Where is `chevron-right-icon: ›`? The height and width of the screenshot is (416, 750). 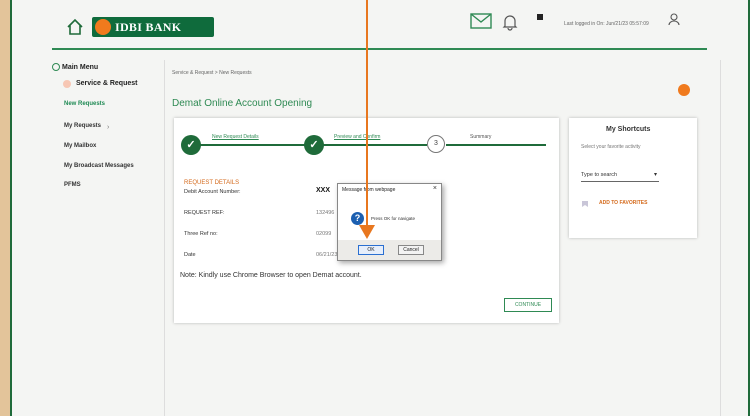 chevron-right-icon: › is located at coordinates (108, 127).